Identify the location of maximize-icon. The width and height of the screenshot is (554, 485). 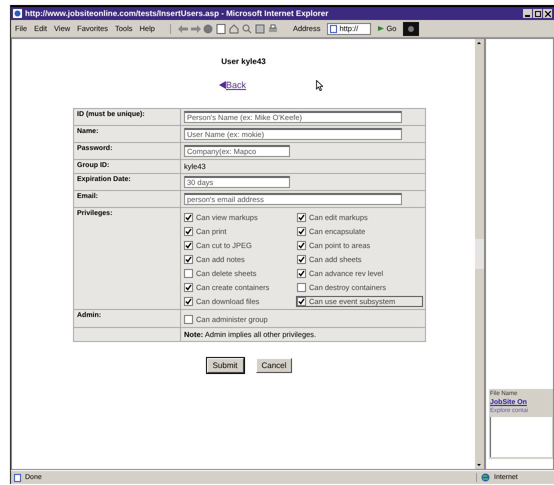
(537, 13).